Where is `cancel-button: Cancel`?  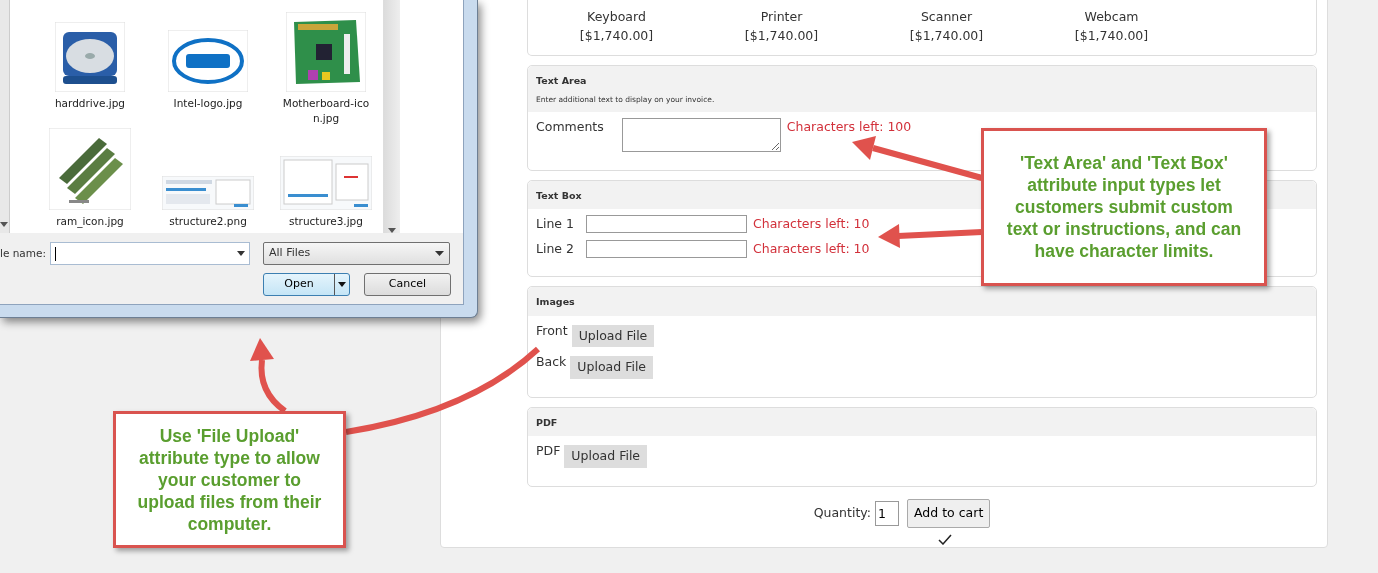 cancel-button: Cancel is located at coordinates (407, 284).